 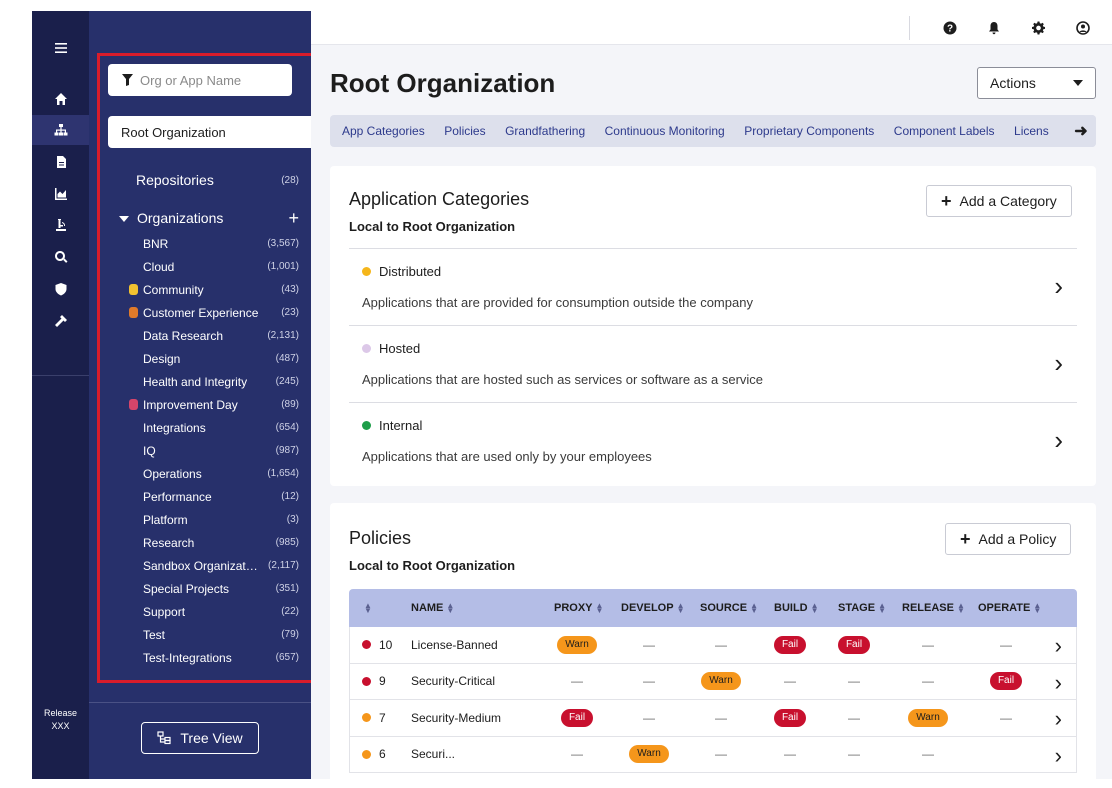 I want to click on tab-item: Continuous Monitoring, so click(x=665, y=131).